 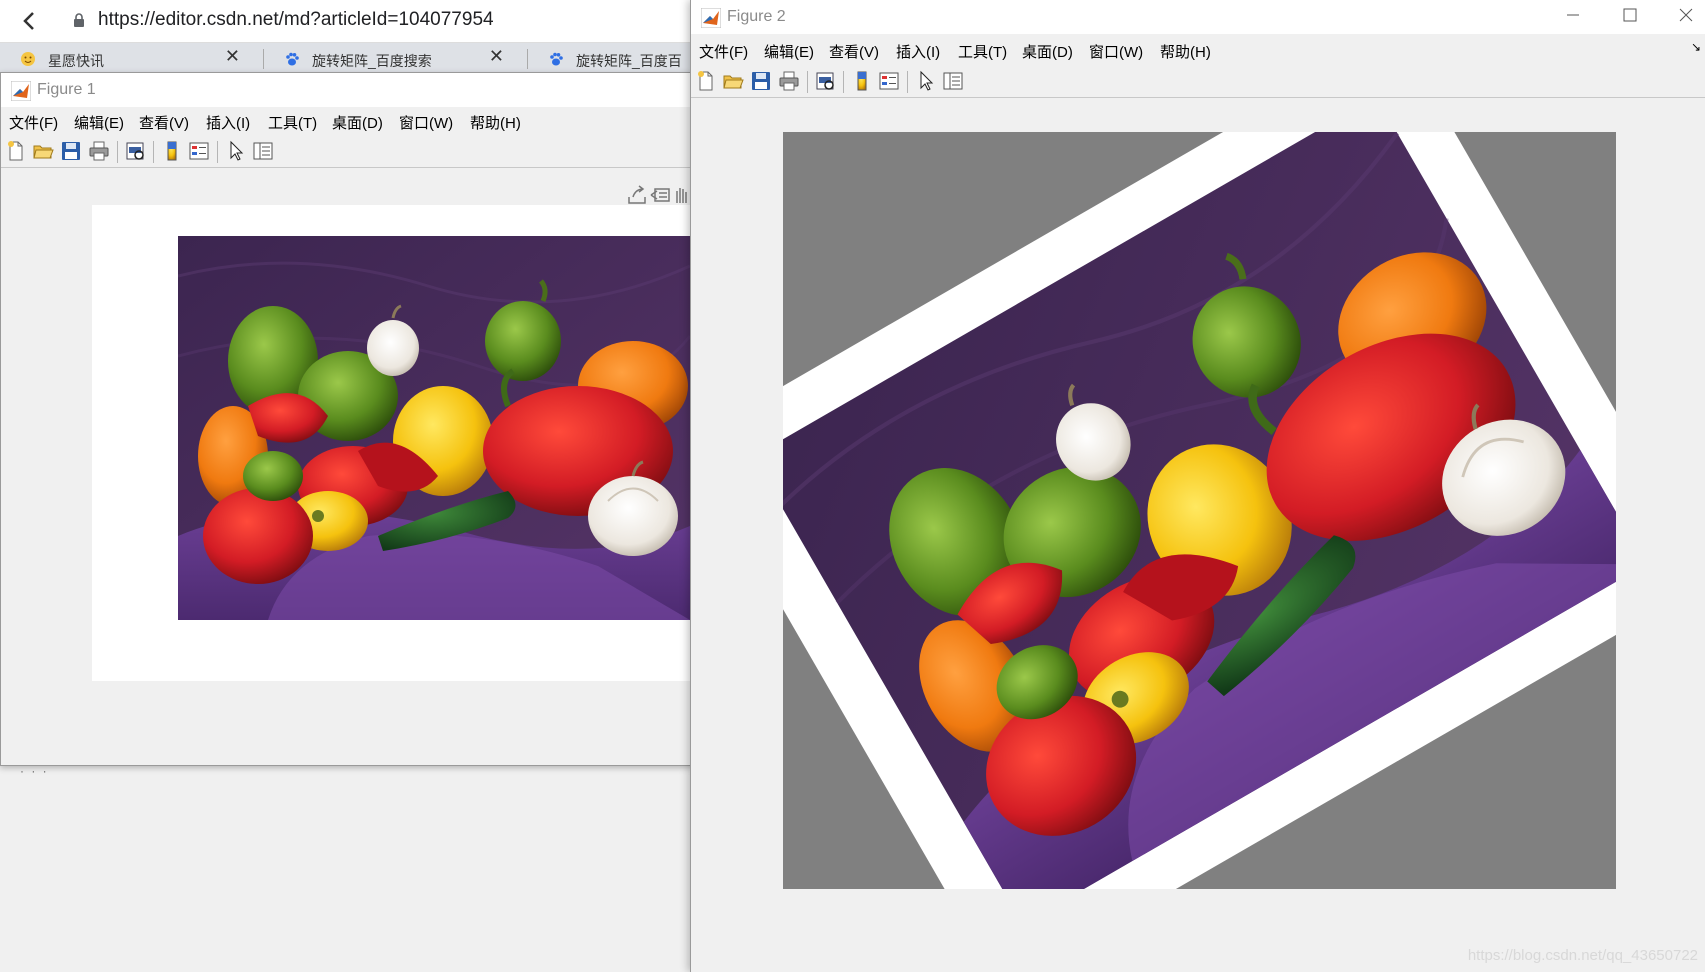 What do you see at coordinates (1696, 47) in the screenshot?
I see `dock-arrow-icon: ↘` at bounding box center [1696, 47].